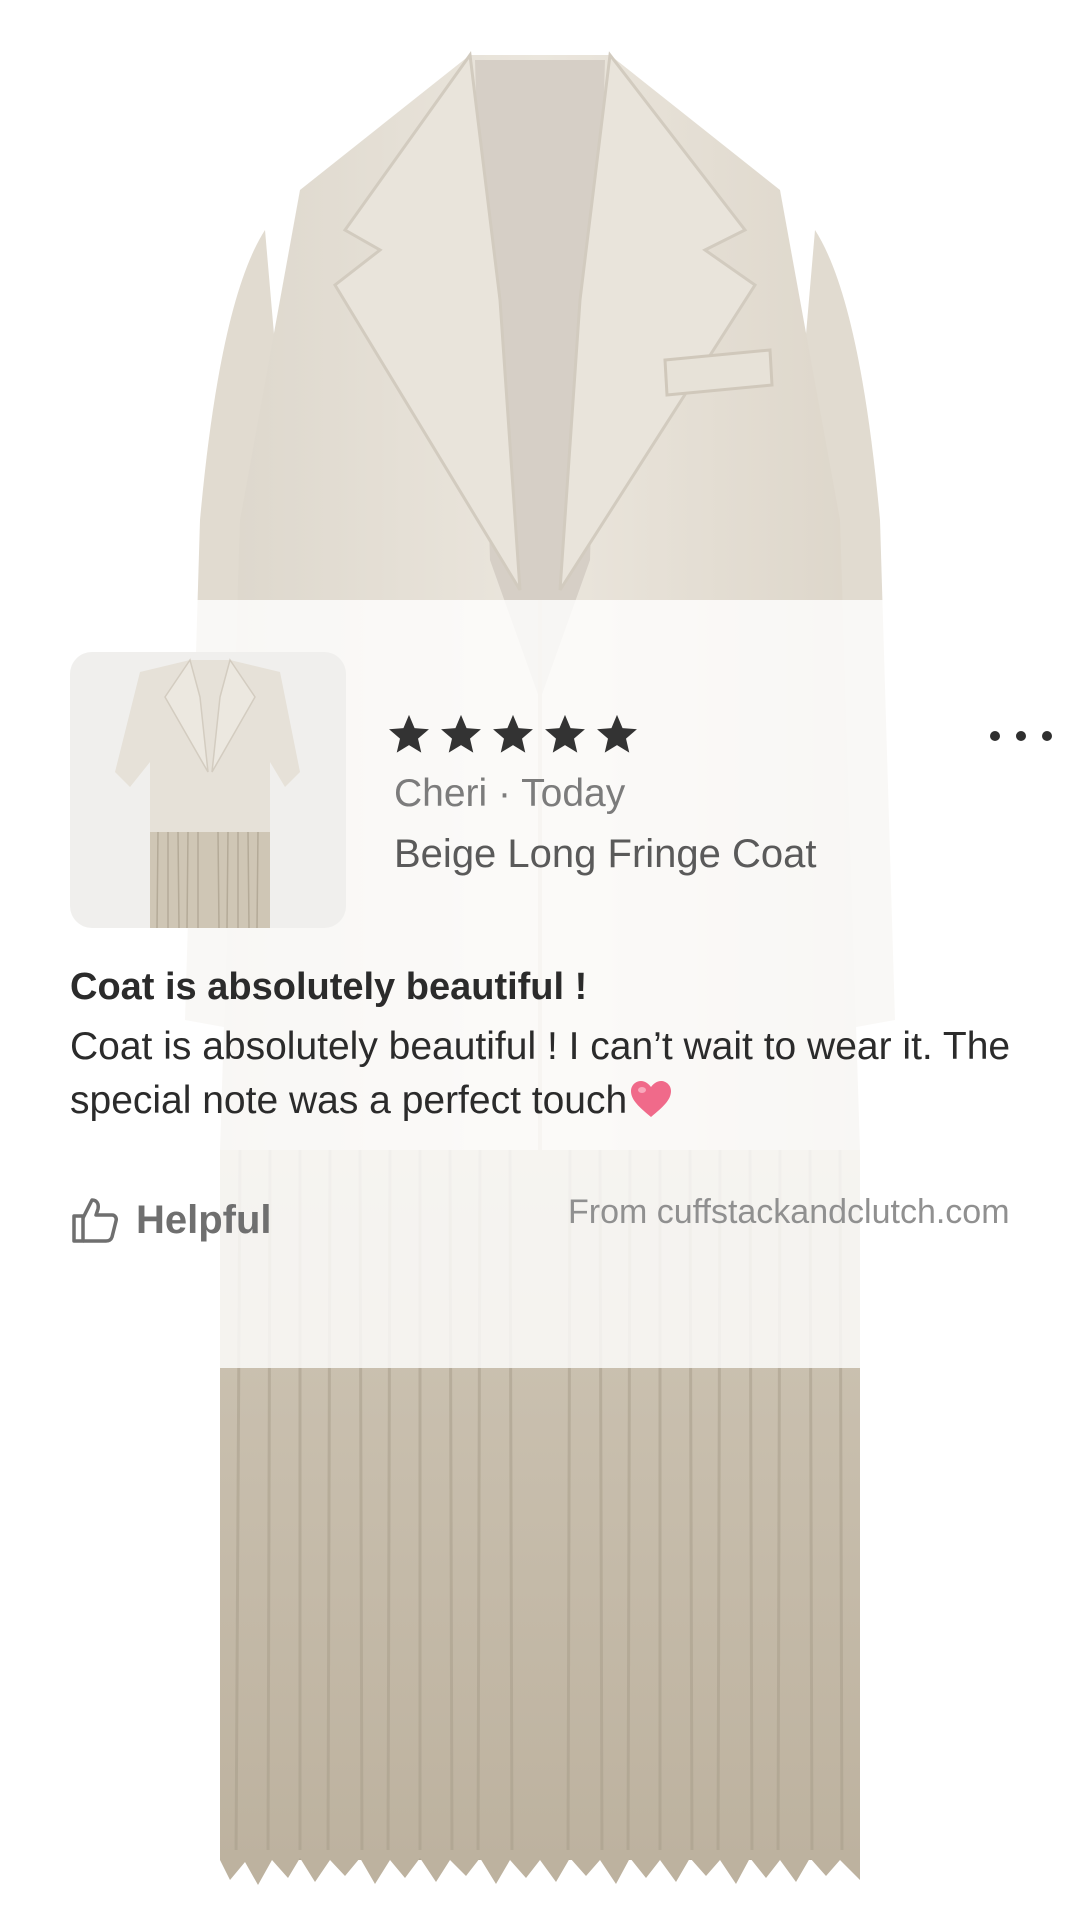 This screenshot has width=1080, height=1920. Describe the element at coordinates (510, 793) in the screenshot. I see `review-author-date: Cheri · Today` at that location.